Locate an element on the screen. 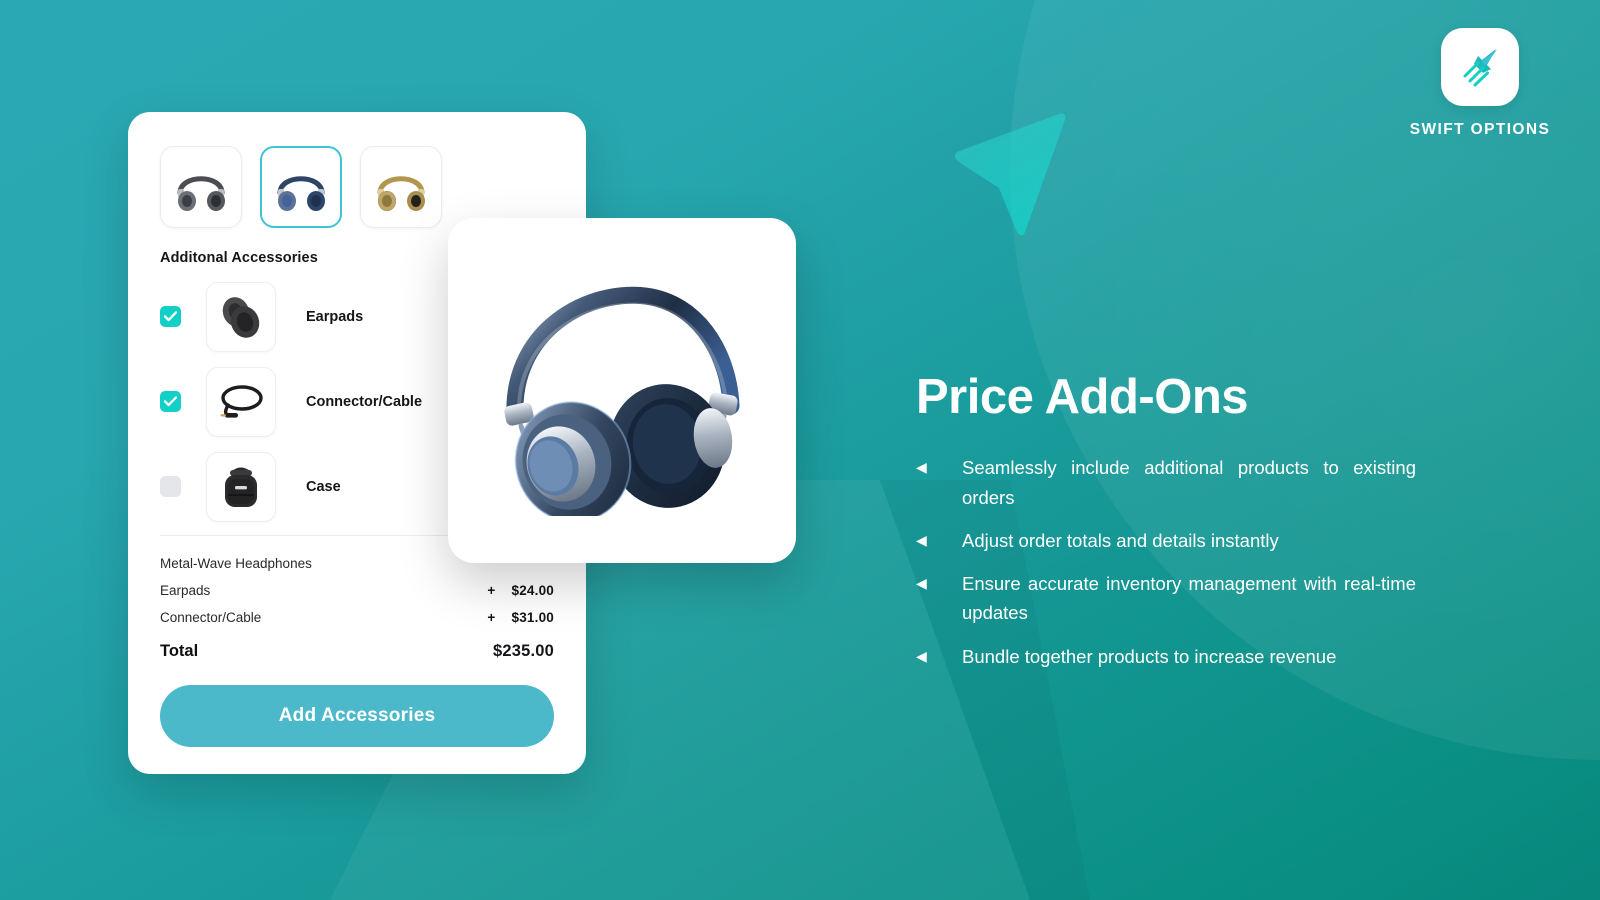 This screenshot has width=1600, height=900. variant-option-graphite is located at coordinates (201, 187).